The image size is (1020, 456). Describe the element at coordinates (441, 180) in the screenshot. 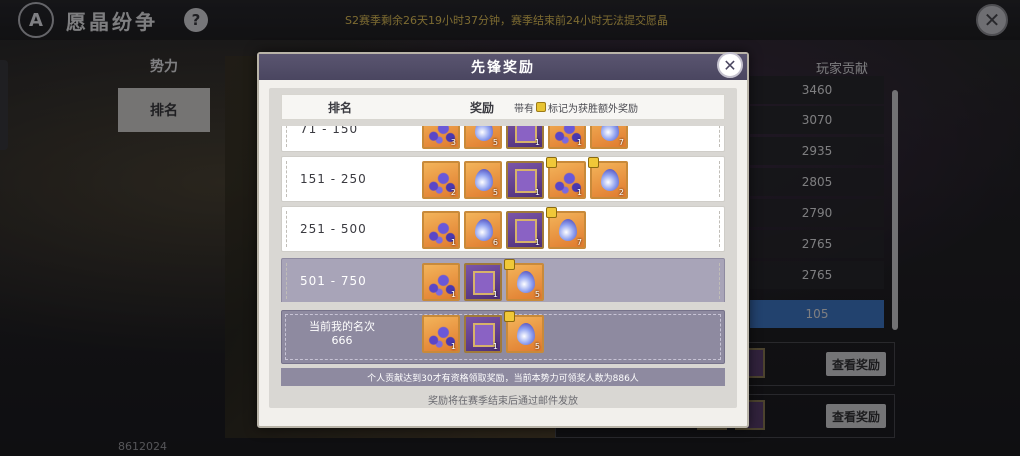

I see `reward-item-multi-icon: 2` at that location.